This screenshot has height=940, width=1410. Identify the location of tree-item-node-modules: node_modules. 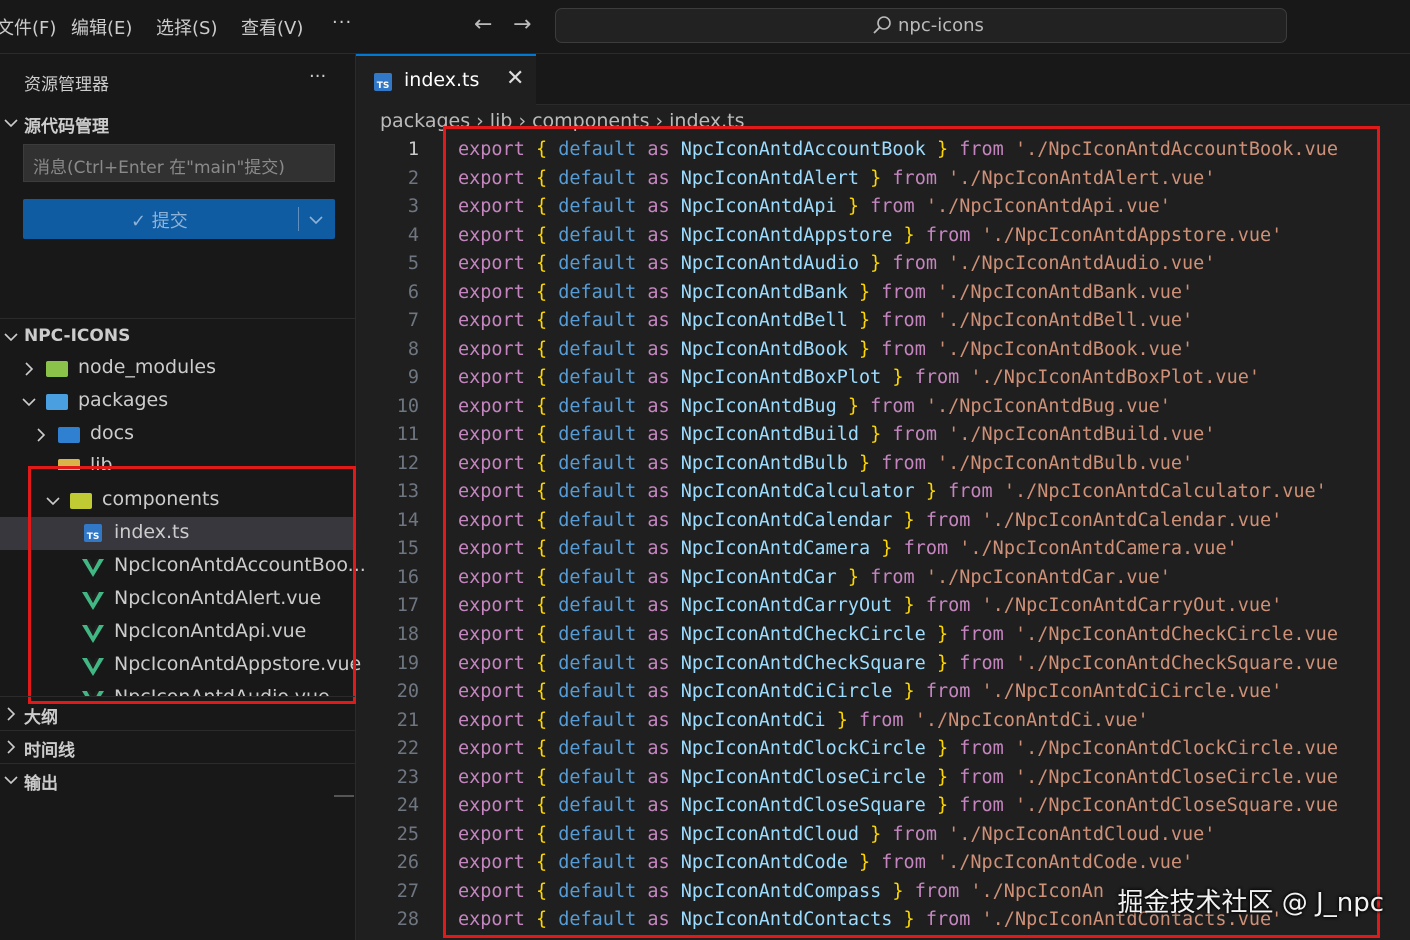
(177, 368).